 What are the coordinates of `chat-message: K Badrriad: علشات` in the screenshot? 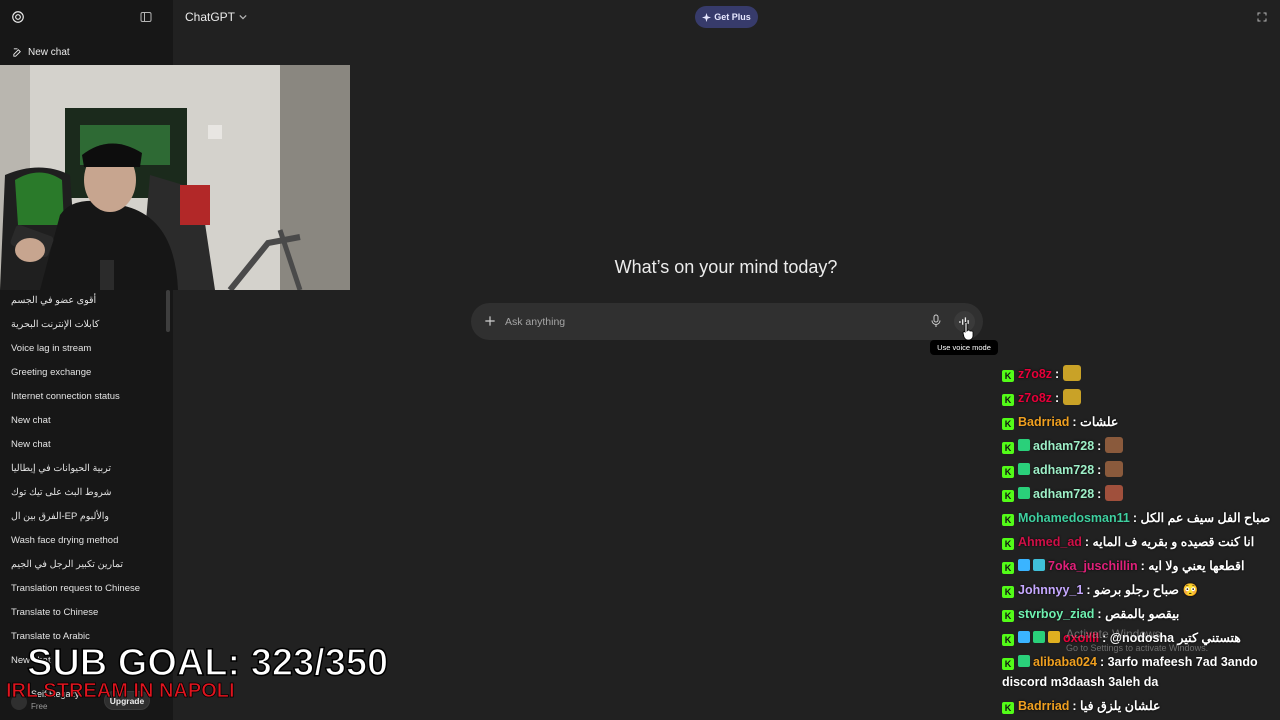 It's located at (1139, 422).